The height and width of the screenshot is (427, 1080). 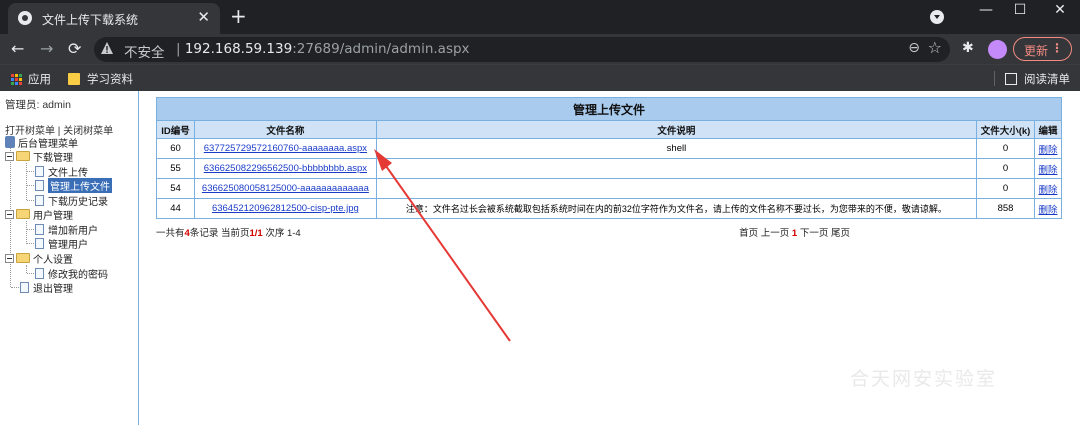 What do you see at coordinates (238, 49) in the screenshot?
I see `url-host: 192.168.59.139` at bounding box center [238, 49].